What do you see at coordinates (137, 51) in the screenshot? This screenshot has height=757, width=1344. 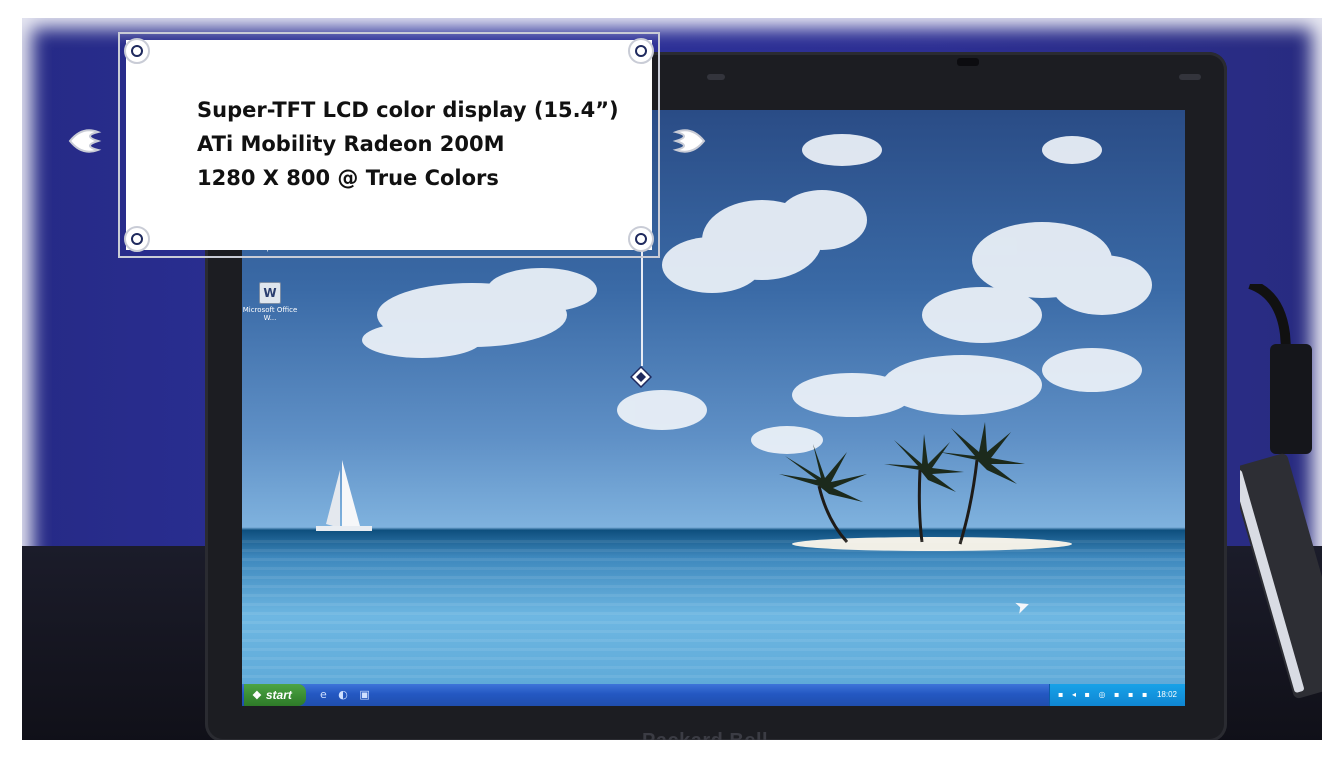 I see `ornament-top-left-icon` at bounding box center [137, 51].